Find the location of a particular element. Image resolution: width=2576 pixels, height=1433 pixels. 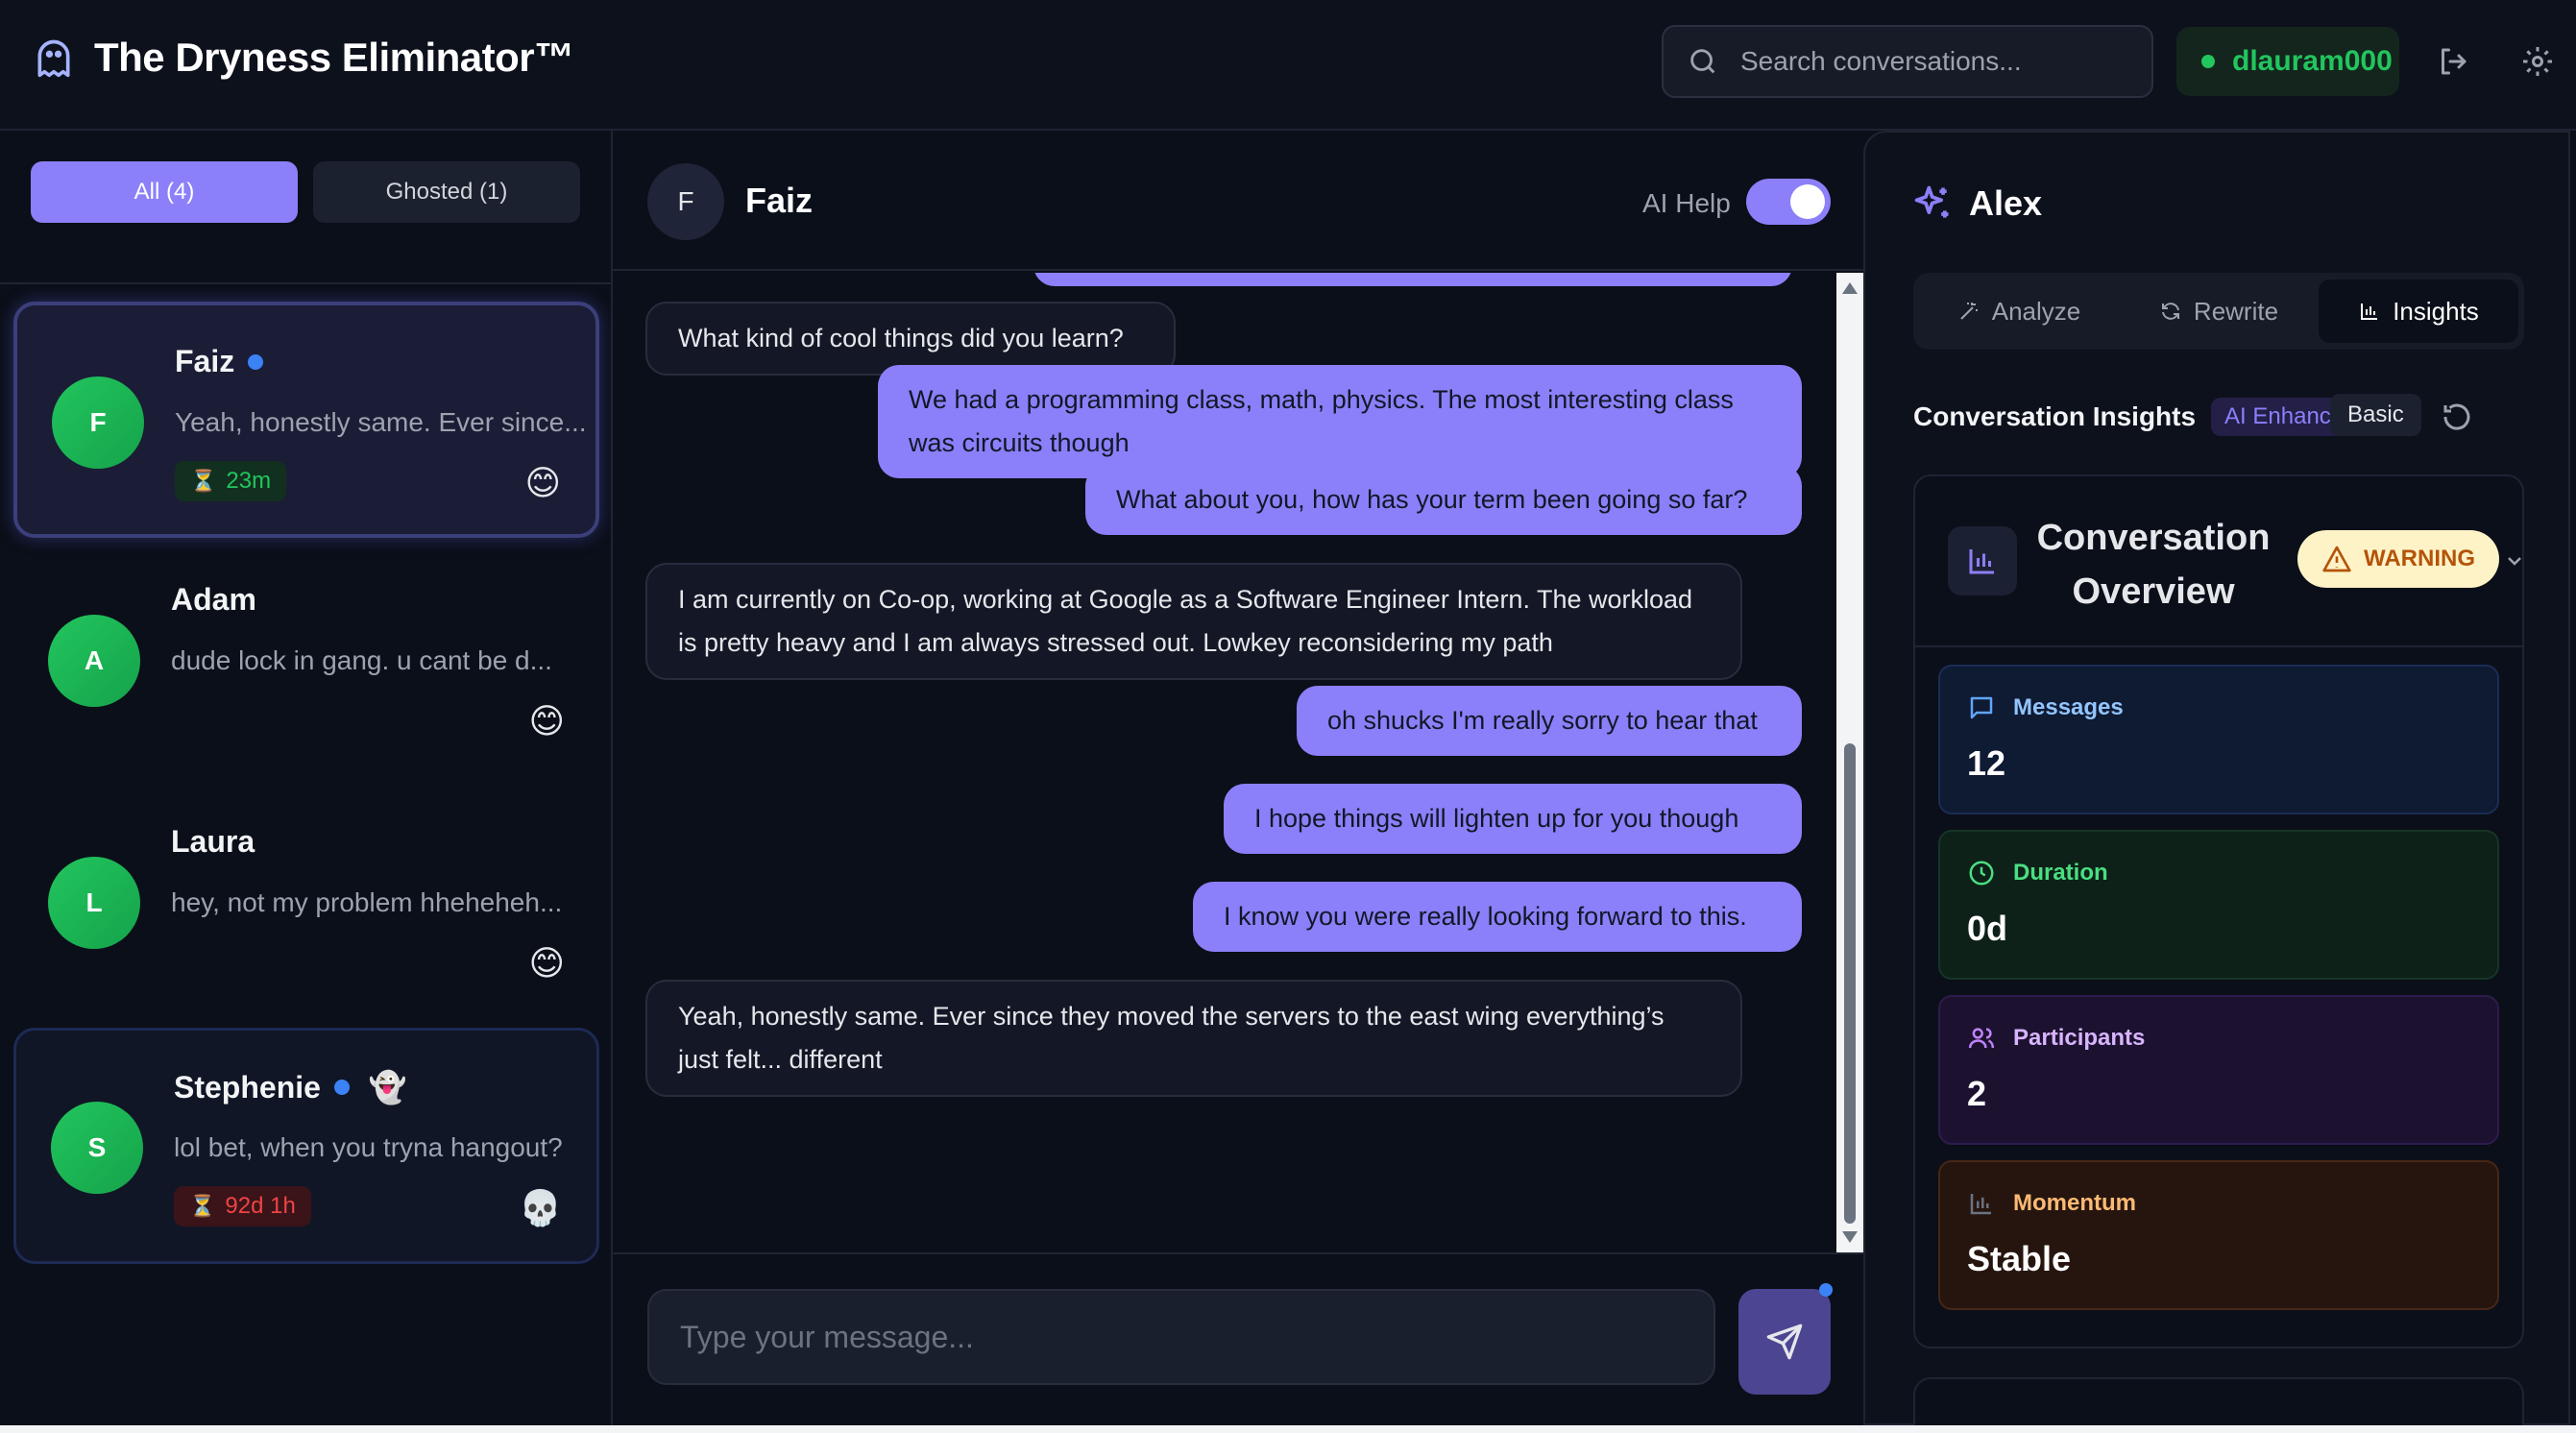

stat-value: Stable is located at coordinates (2020, 1258).